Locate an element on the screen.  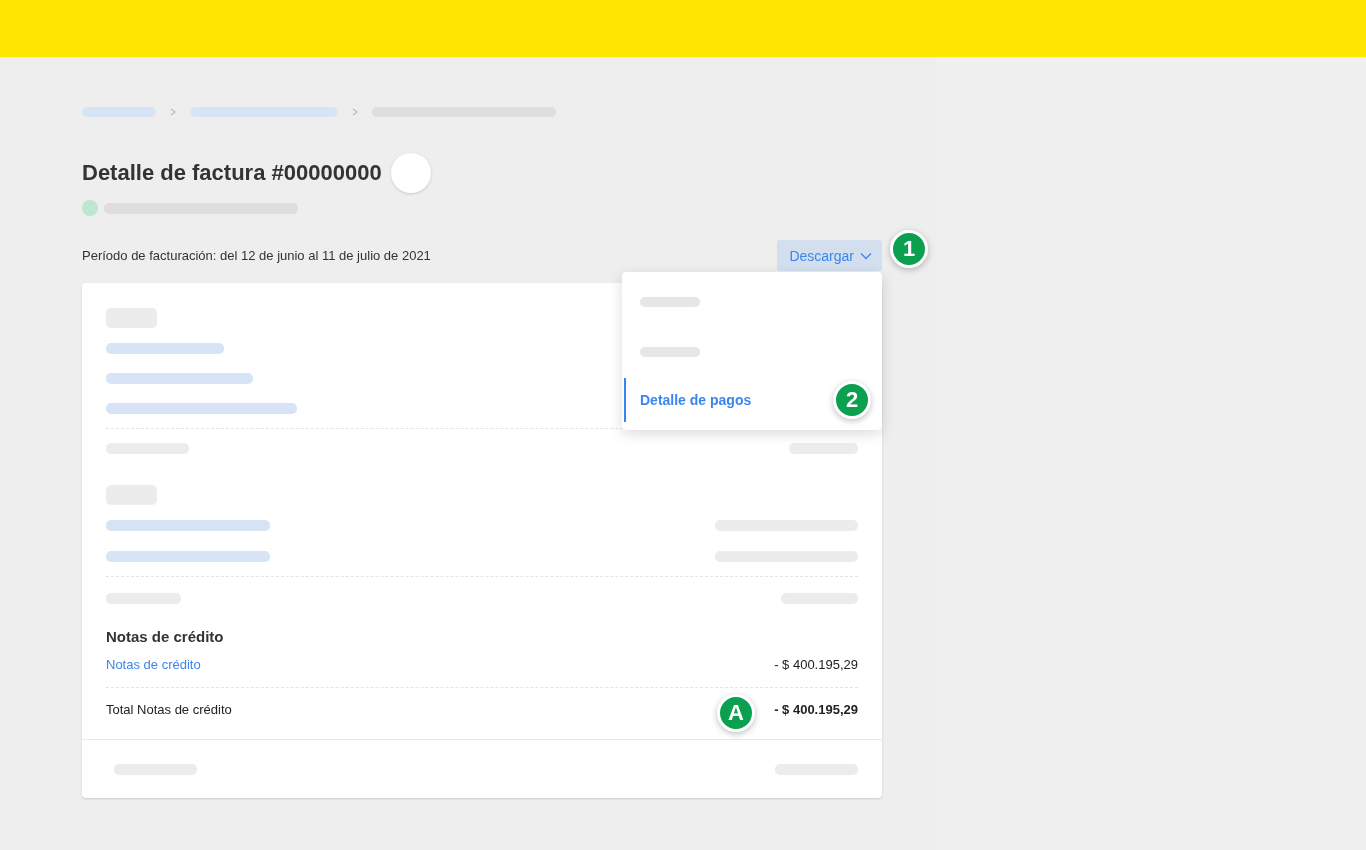
callout-marker: 1 is located at coordinates (909, 249).